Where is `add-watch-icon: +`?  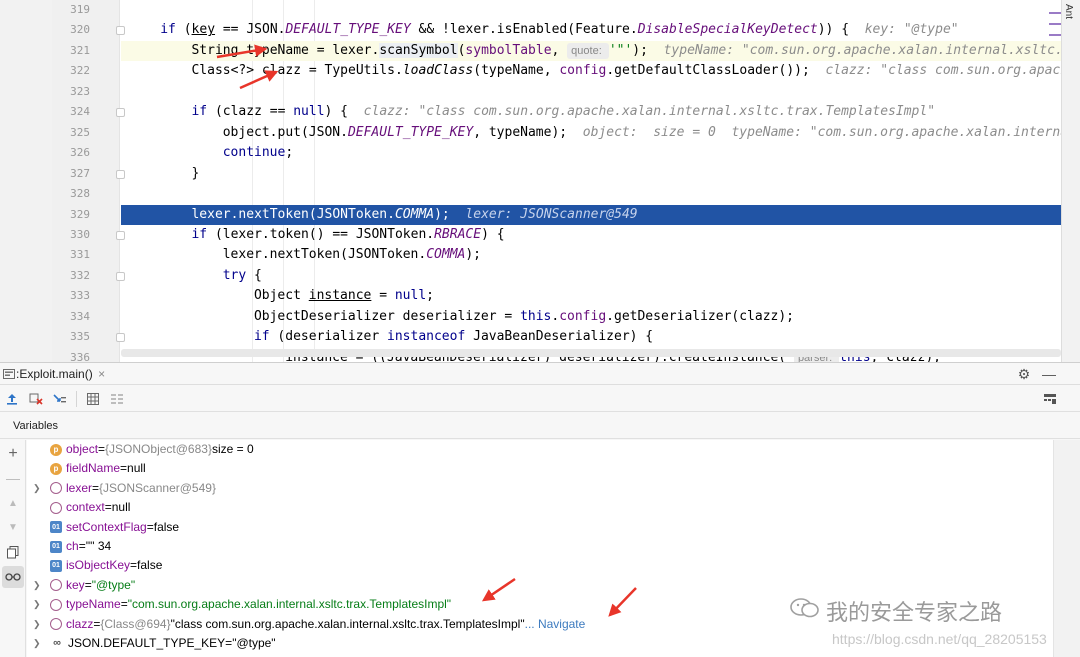
add-watch-icon: + is located at coordinates (13, 454).